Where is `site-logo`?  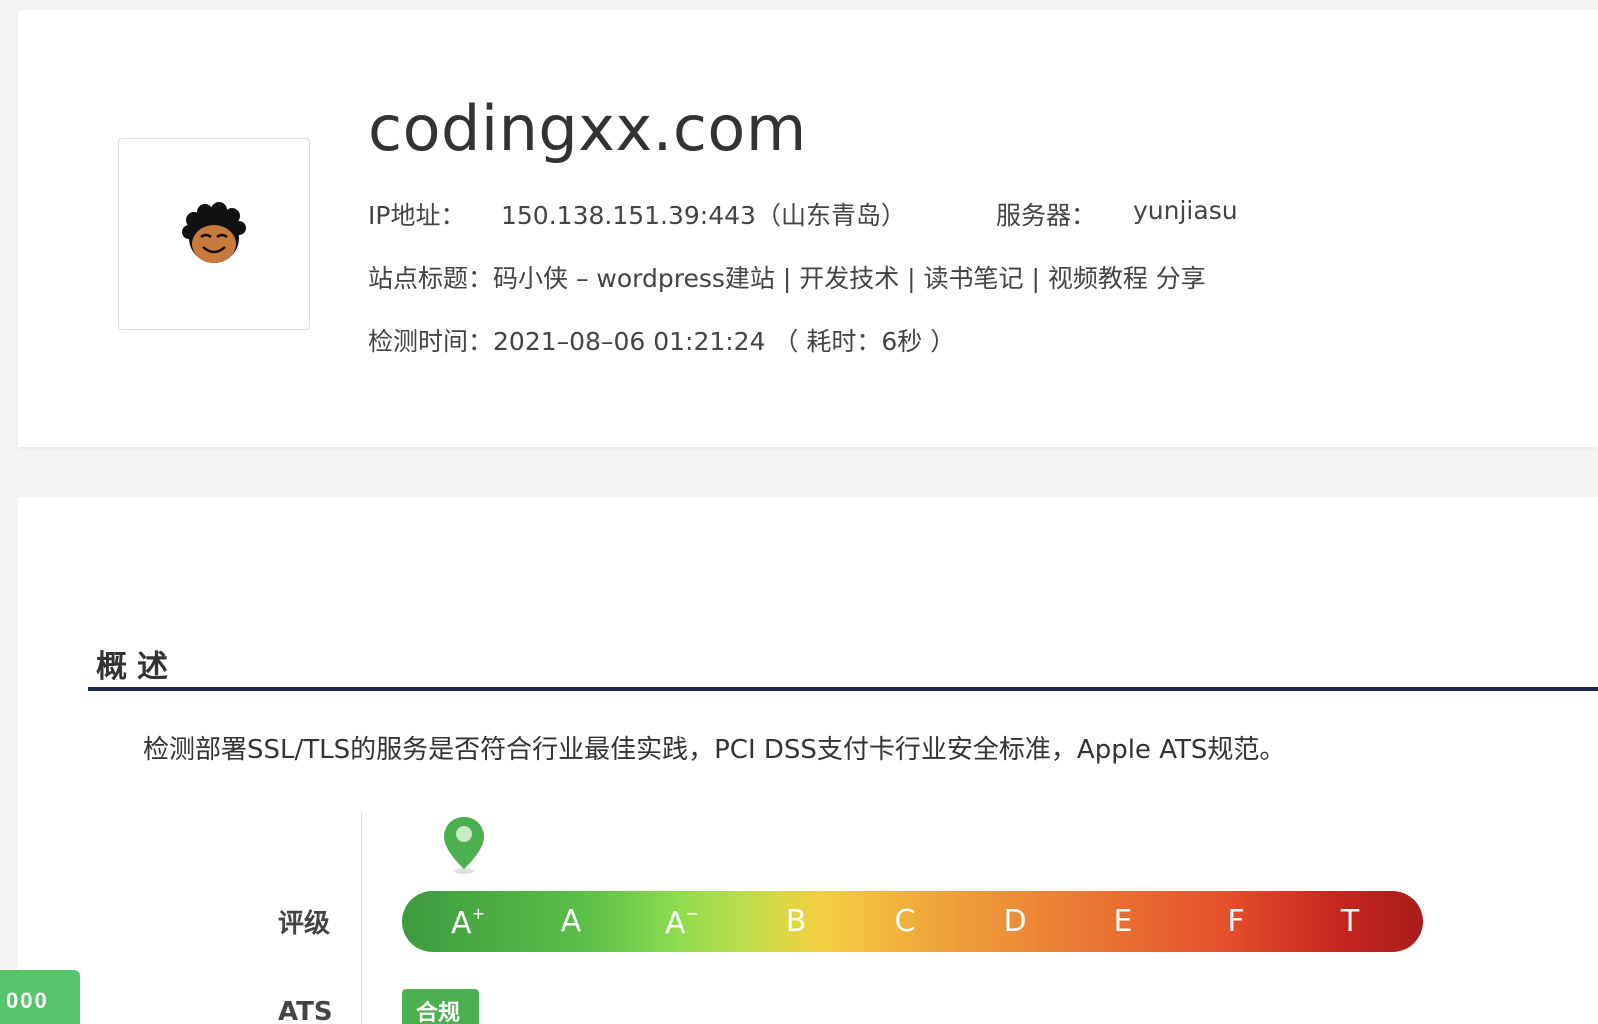
site-logo is located at coordinates (214, 234).